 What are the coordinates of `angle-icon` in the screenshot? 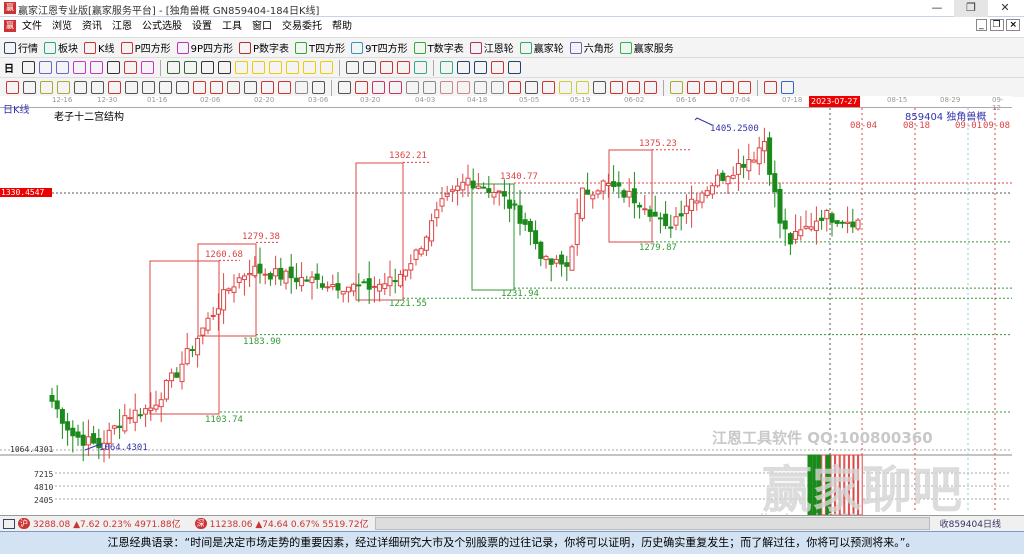 It's located at (182, 87).